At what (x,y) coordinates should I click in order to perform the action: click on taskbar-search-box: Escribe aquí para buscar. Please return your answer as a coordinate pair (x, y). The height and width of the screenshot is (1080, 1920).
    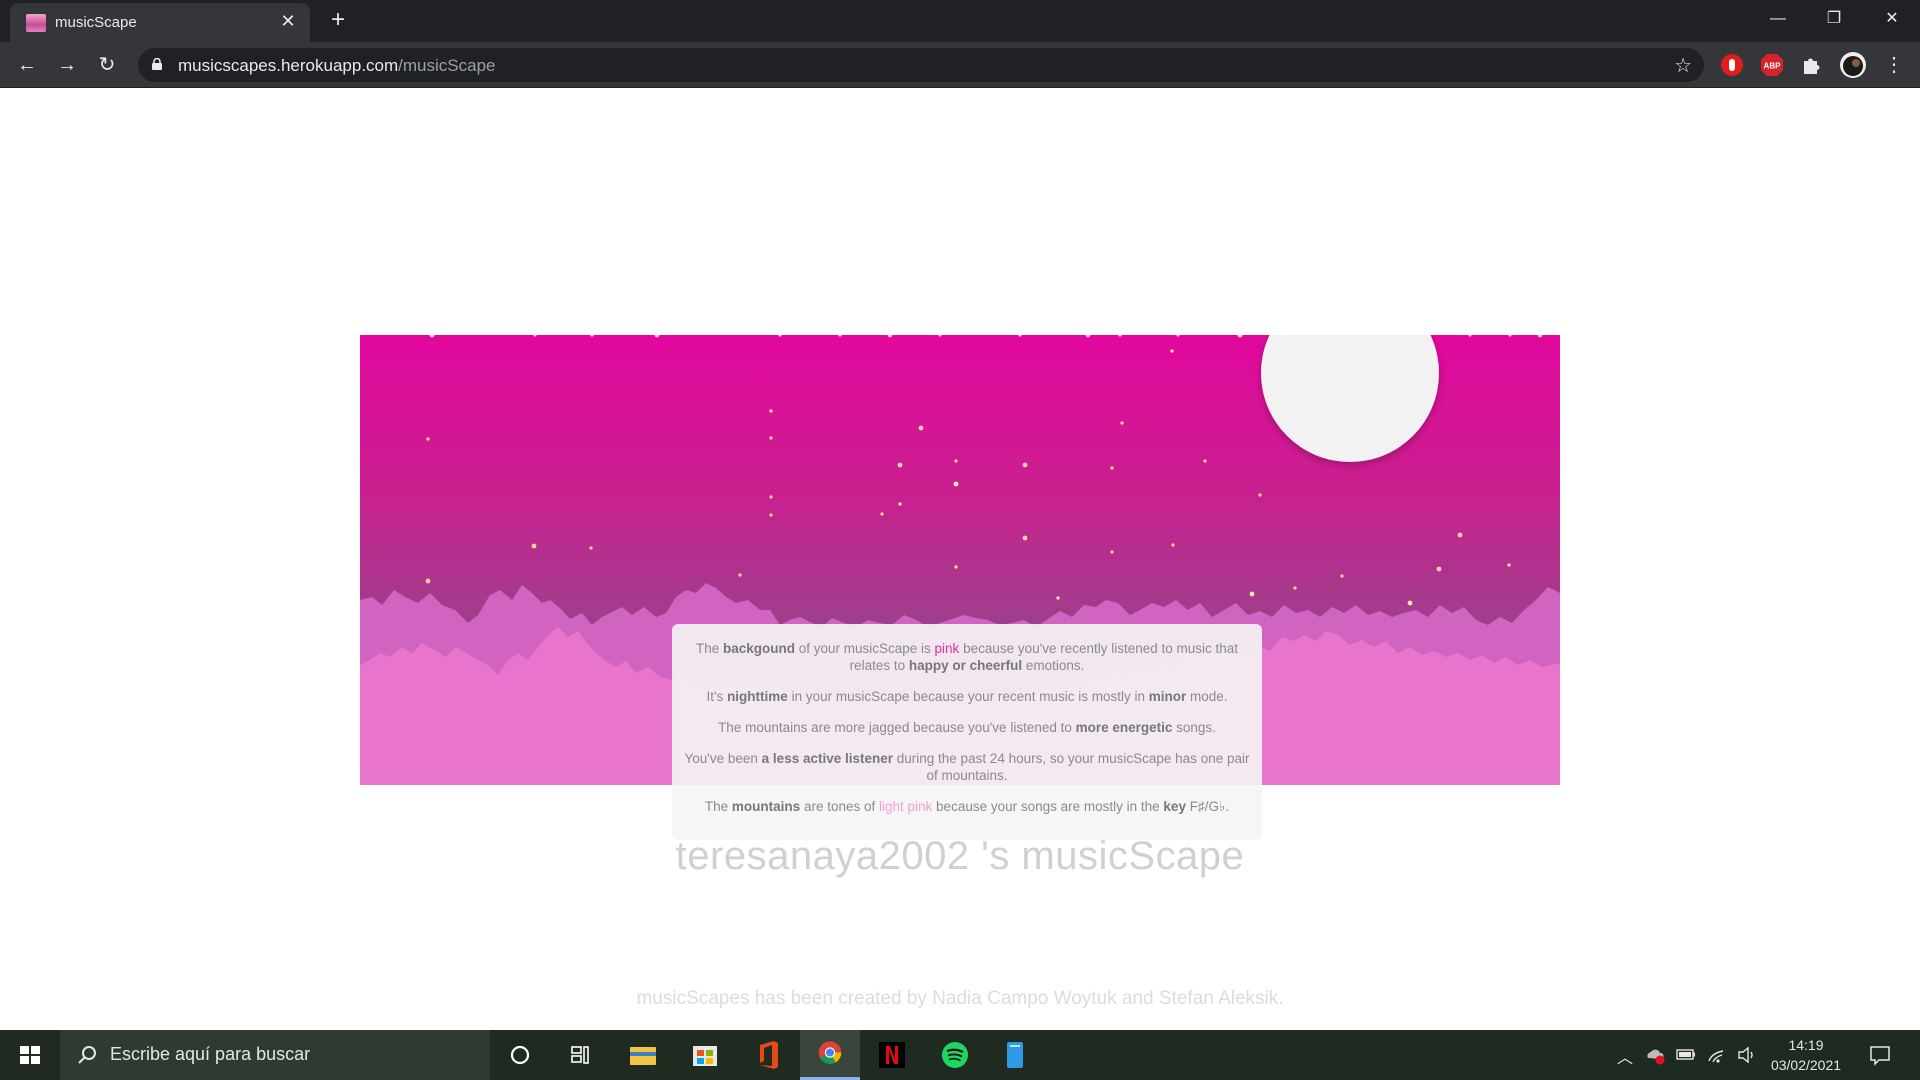
    Looking at the image, I should click on (275, 1055).